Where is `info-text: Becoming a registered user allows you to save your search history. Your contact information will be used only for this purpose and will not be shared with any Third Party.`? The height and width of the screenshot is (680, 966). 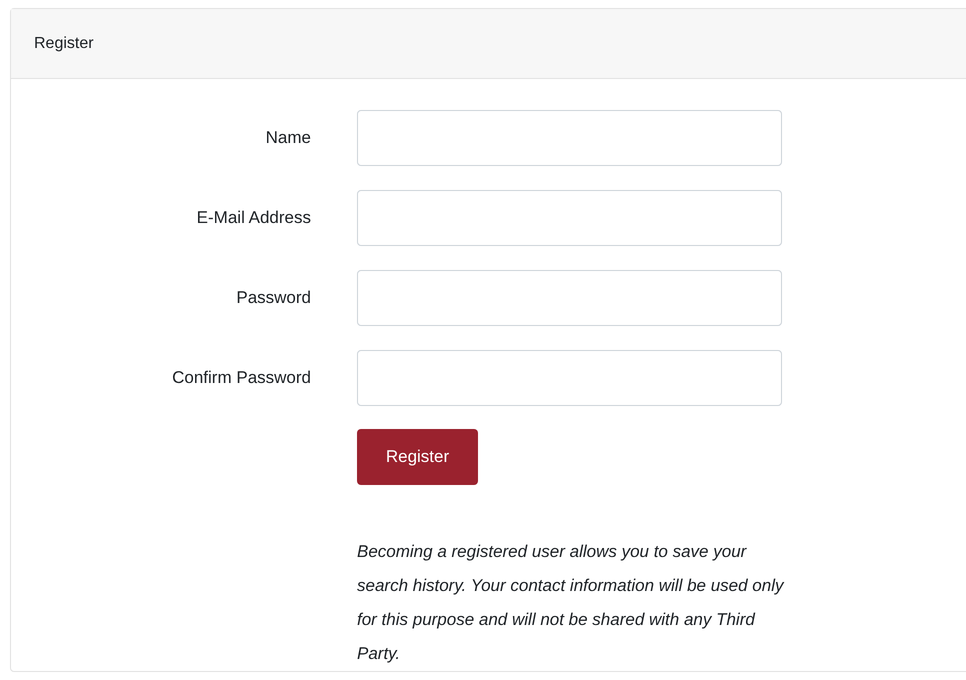 info-text: Becoming a registered user allows you to save your search history. Your contact information will be used only for this purpose and will not be shared with any Third Party. is located at coordinates (571, 603).